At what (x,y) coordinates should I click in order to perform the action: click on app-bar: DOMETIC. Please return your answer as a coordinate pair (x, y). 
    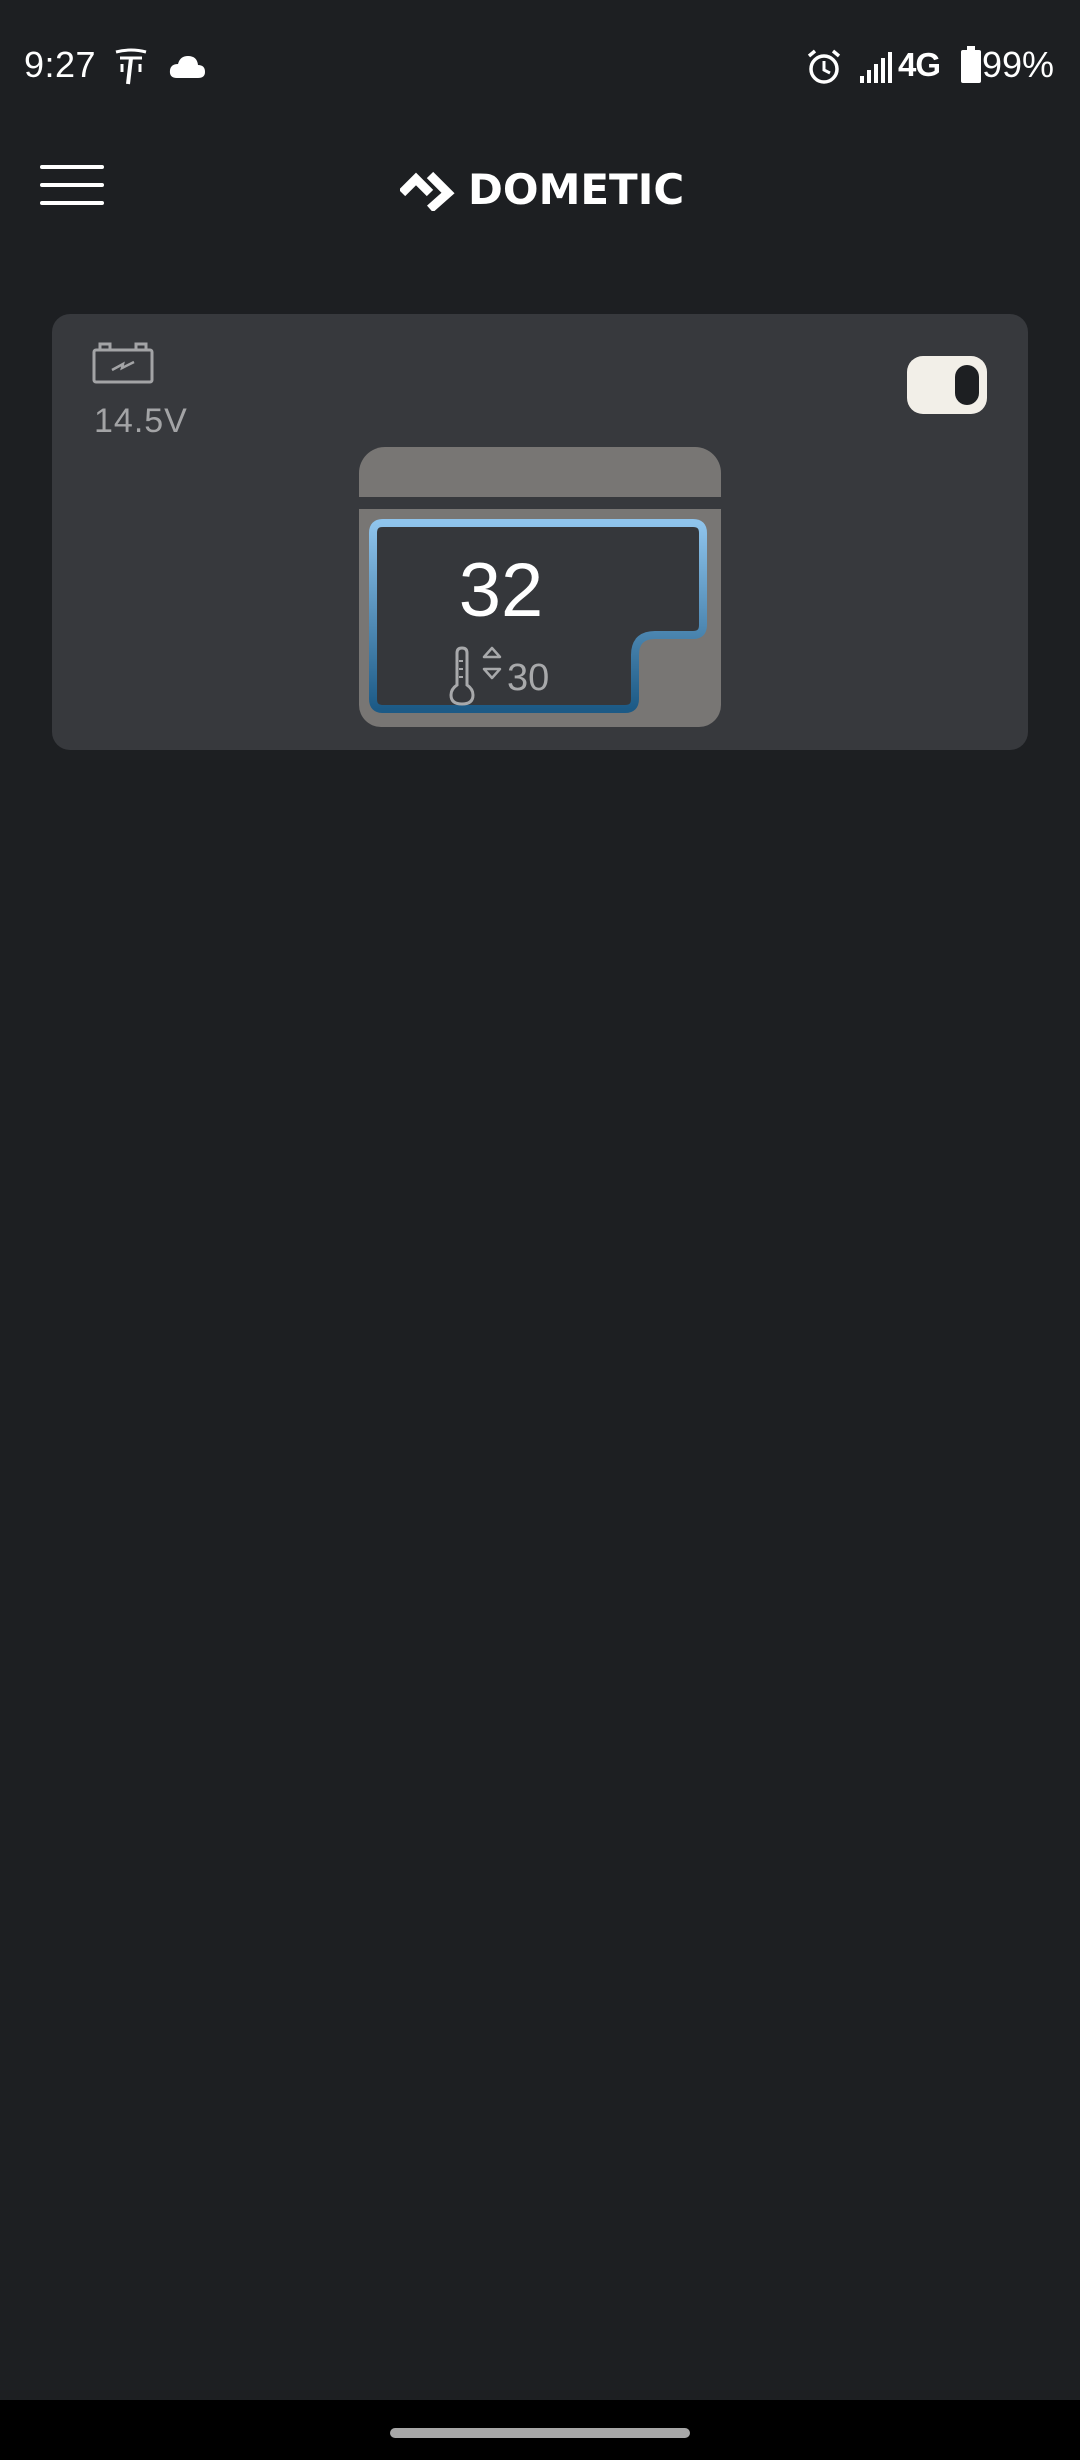
    Looking at the image, I should click on (540, 215).